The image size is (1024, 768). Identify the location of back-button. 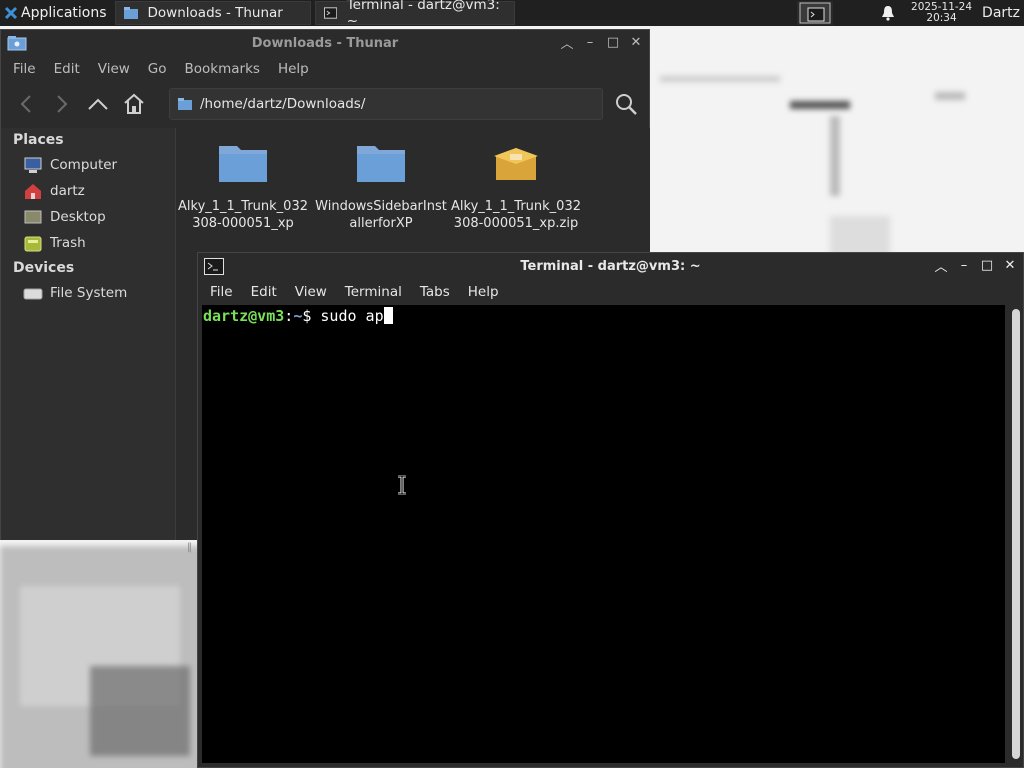
(26, 104).